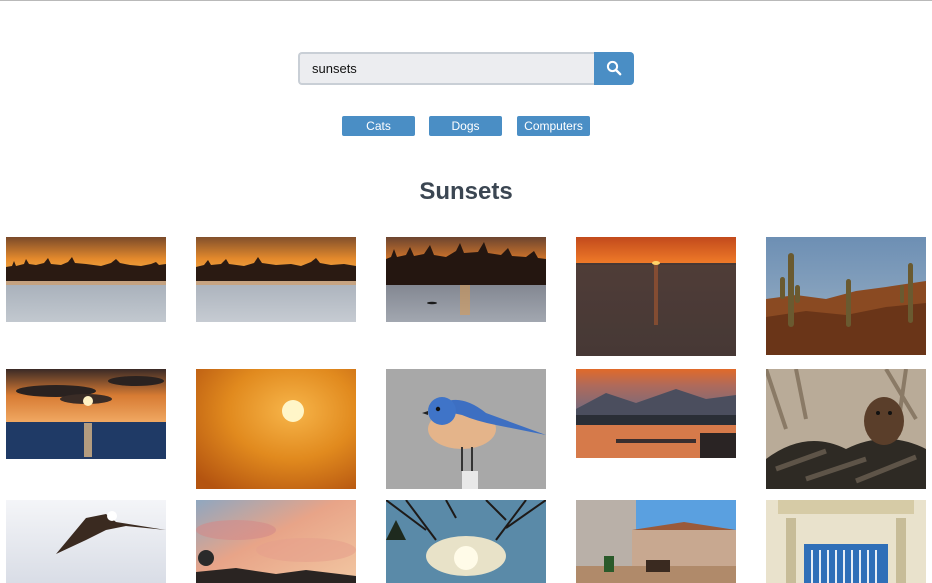 The image size is (932, 583). Describe the element at coordinates (846, 296) in the screenshot. I see `image-tile-desert-cacti` at that location.